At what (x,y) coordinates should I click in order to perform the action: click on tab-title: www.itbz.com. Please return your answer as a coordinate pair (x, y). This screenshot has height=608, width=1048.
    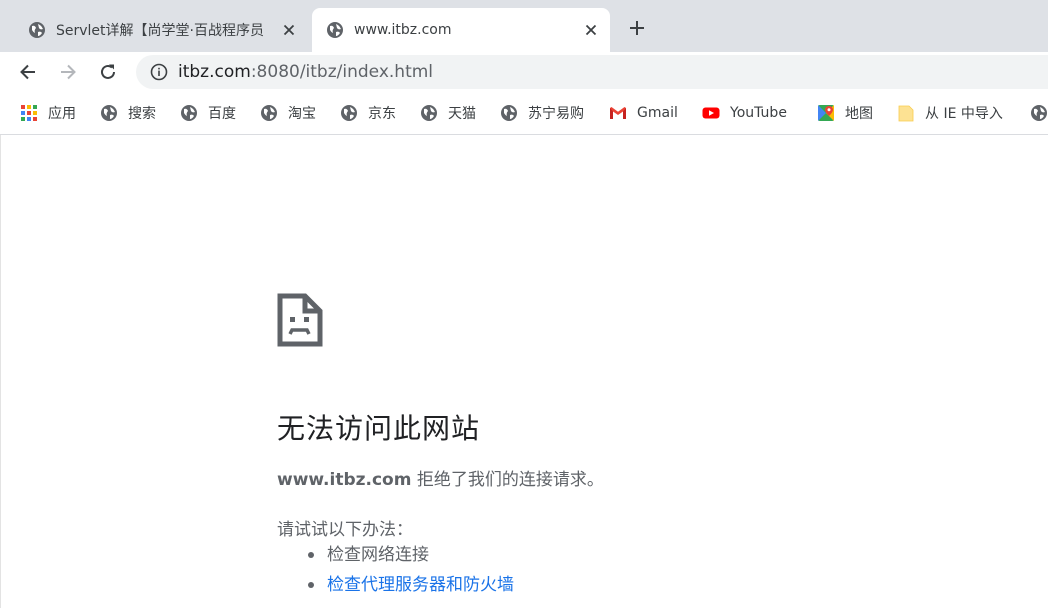
    Looking at the image, I should click on (403, 30).